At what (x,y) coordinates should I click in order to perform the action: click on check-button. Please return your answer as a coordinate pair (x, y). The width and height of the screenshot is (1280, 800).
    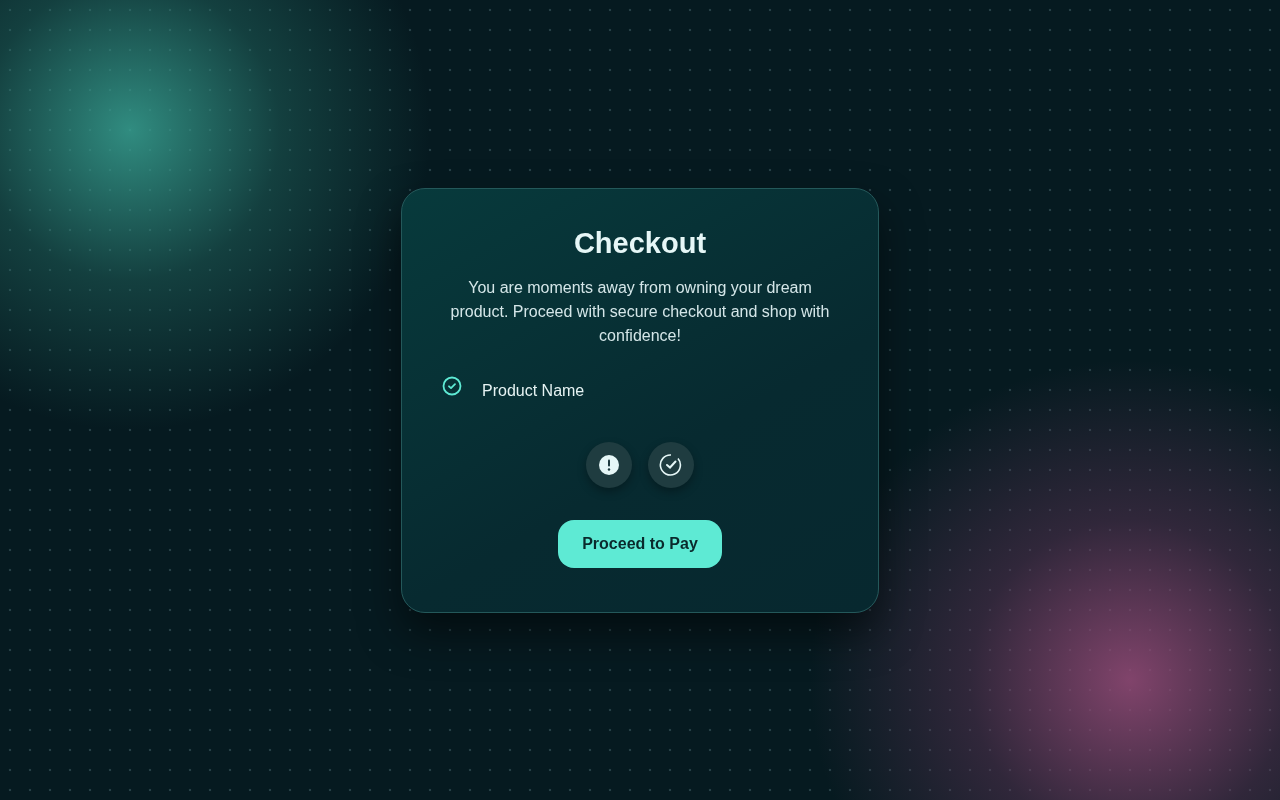
    Looking at the image, I should click on (671, 464).